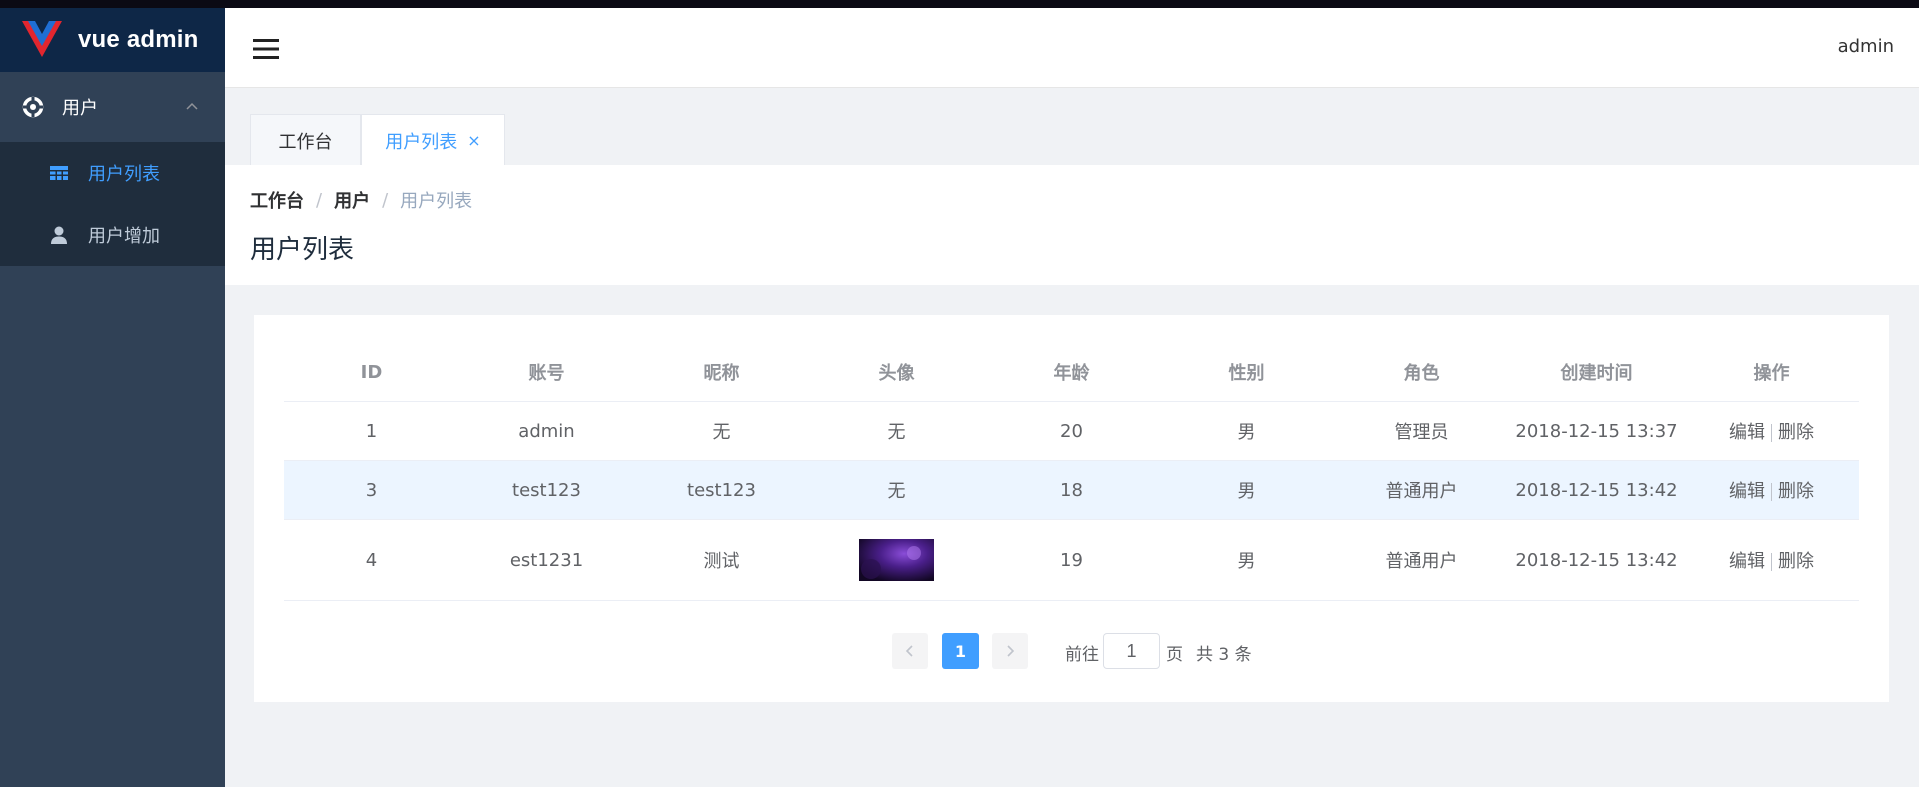  I want to click on chevron-up-icon, so click(192, 106).